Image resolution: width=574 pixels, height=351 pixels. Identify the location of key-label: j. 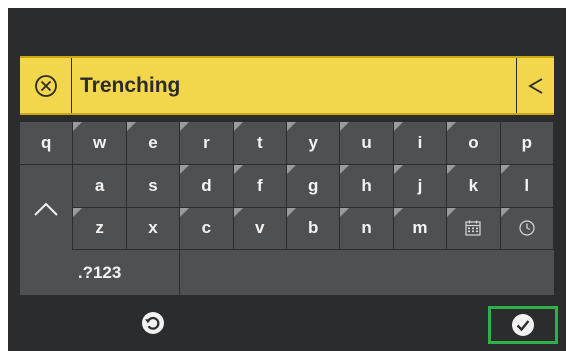
(420, 185).